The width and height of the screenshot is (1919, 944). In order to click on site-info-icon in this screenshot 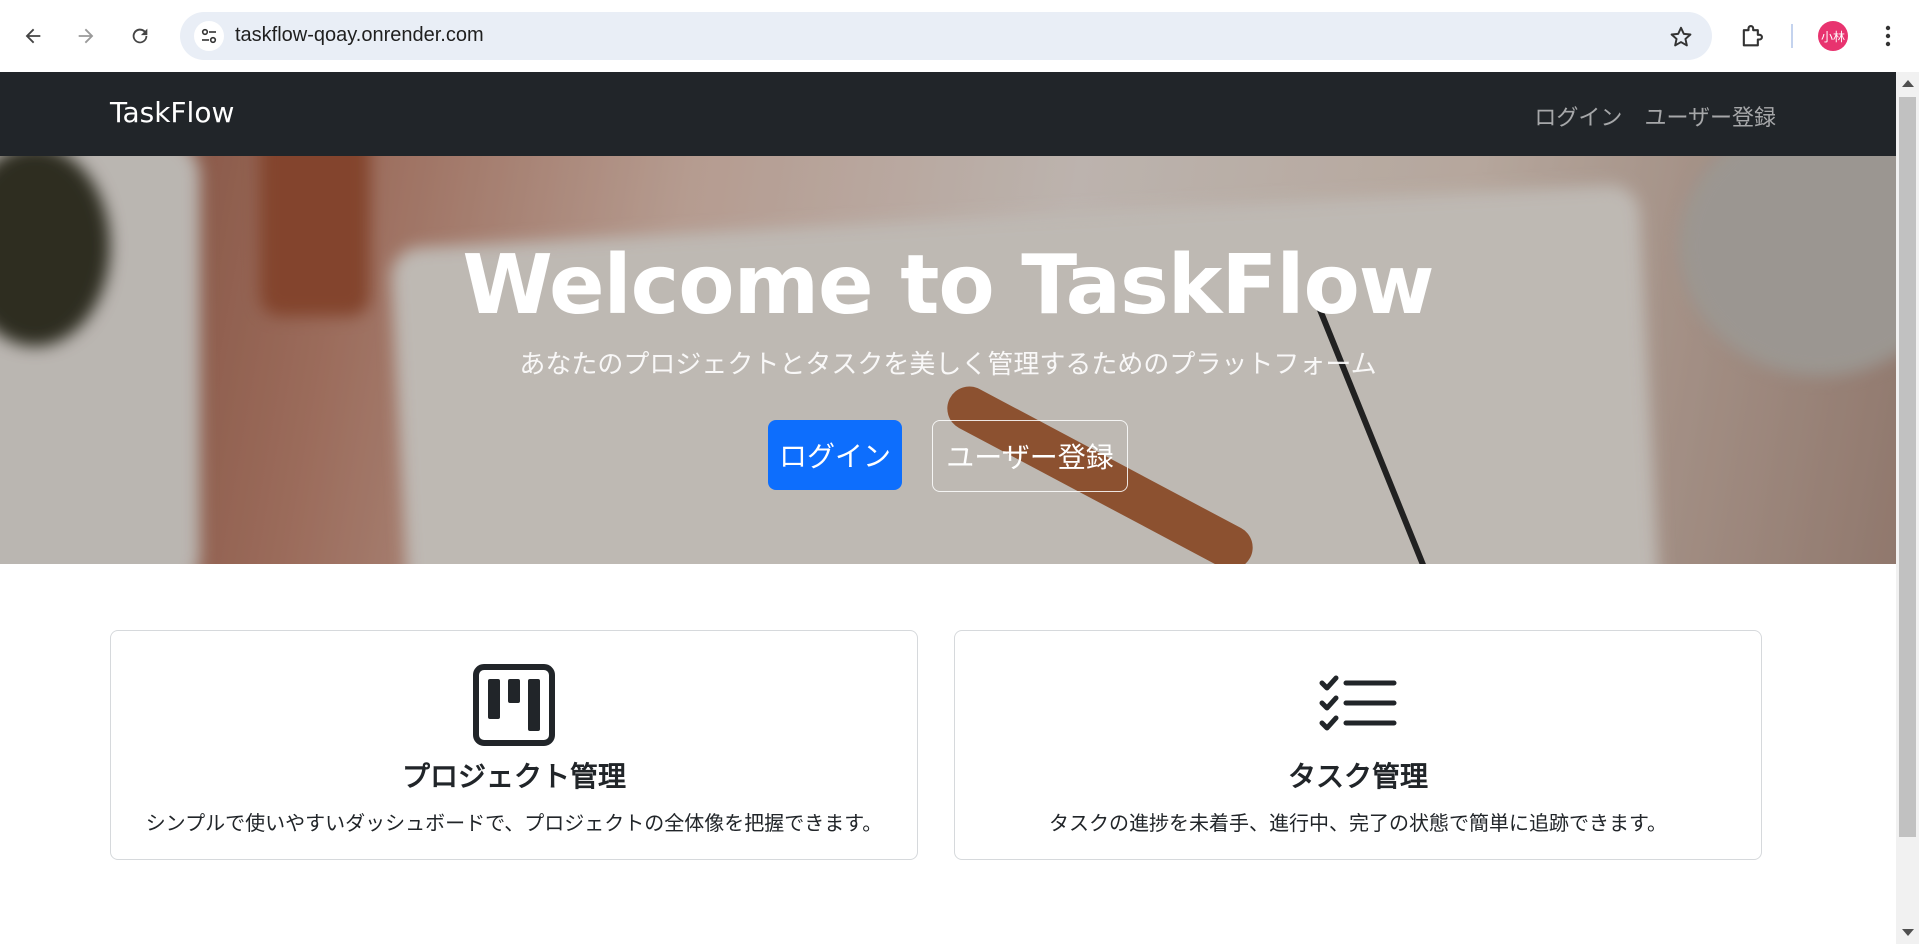, I will do `click(209, 36)`.